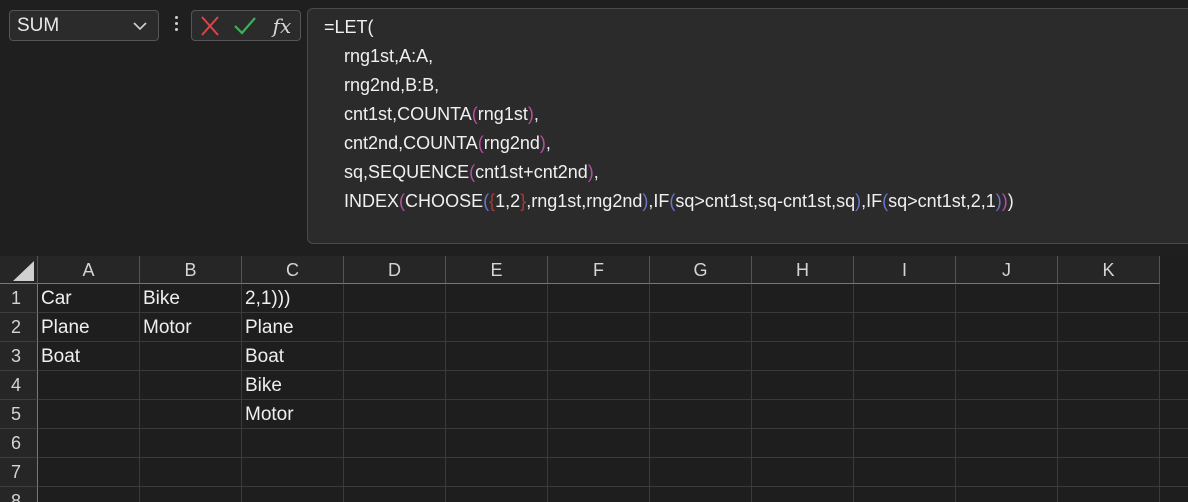  What do you see at coordinates (292, 385) in the screenshot?
I see `cell-C4: Bike` at bounding box center [292, 385].